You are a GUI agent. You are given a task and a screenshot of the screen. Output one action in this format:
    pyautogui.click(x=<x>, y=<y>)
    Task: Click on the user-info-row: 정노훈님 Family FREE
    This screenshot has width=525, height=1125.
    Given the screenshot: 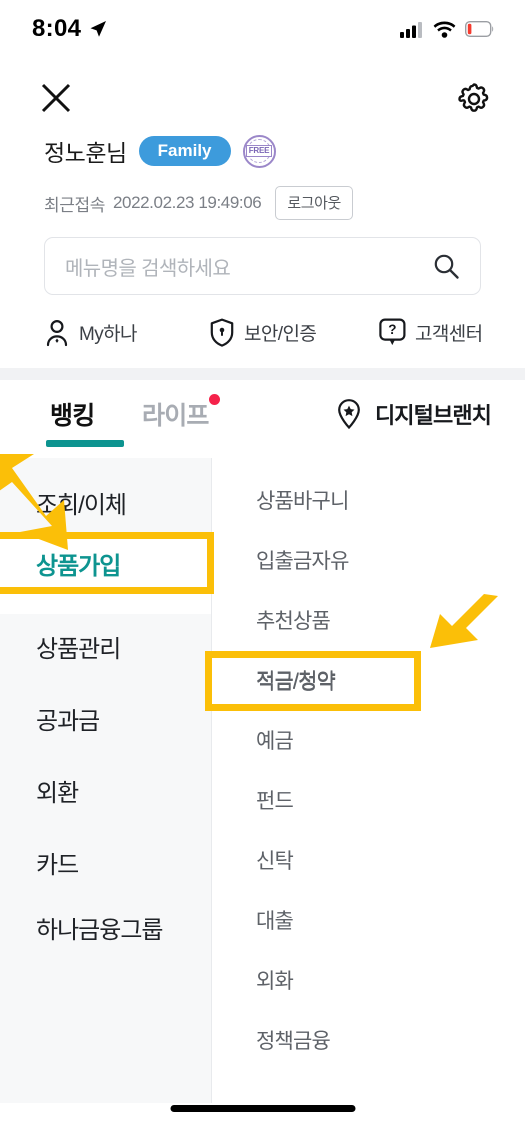 What is the action you would take?
    pyautogui.click(x=160, y=151)
    